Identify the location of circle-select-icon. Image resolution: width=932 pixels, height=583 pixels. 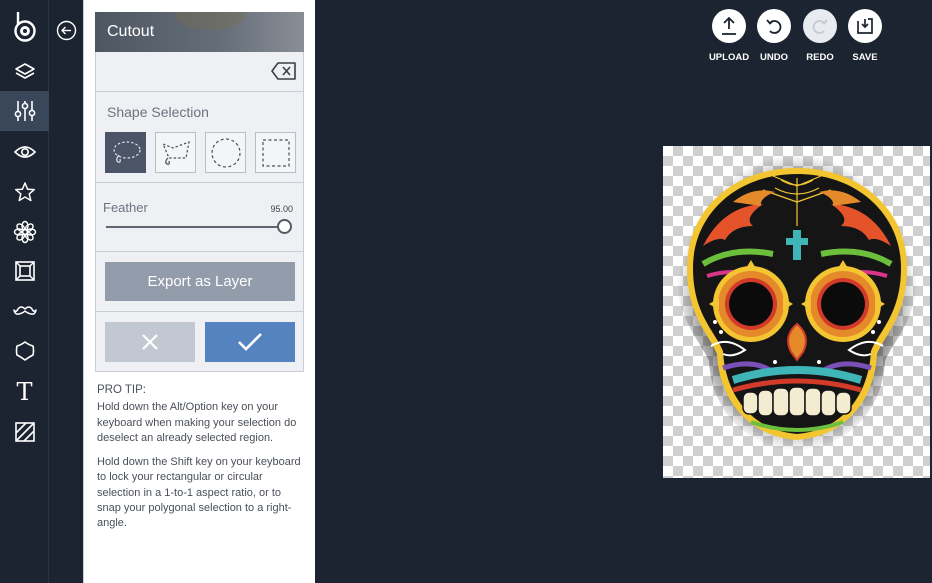
(225, 152).